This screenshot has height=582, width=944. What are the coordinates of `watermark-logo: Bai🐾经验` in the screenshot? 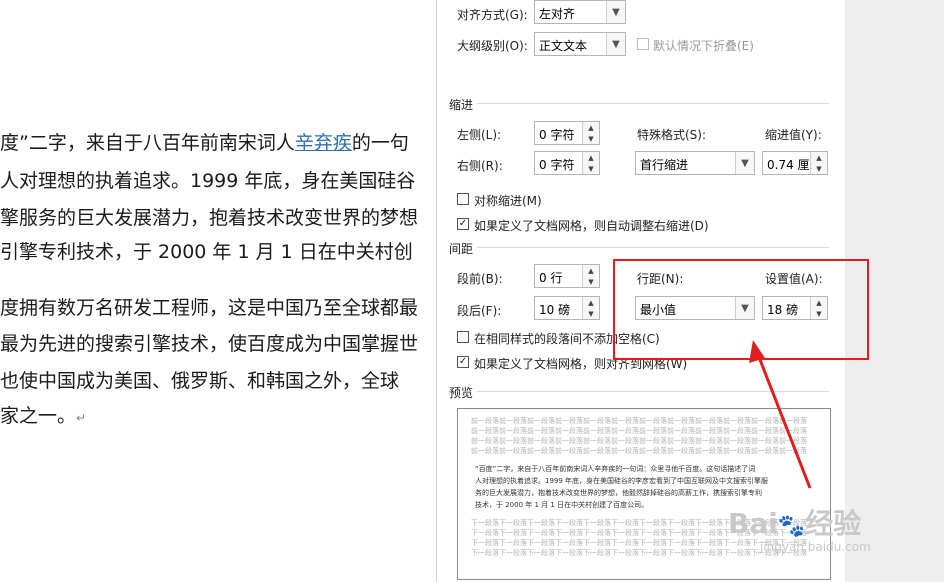 It's located at (795, 523).